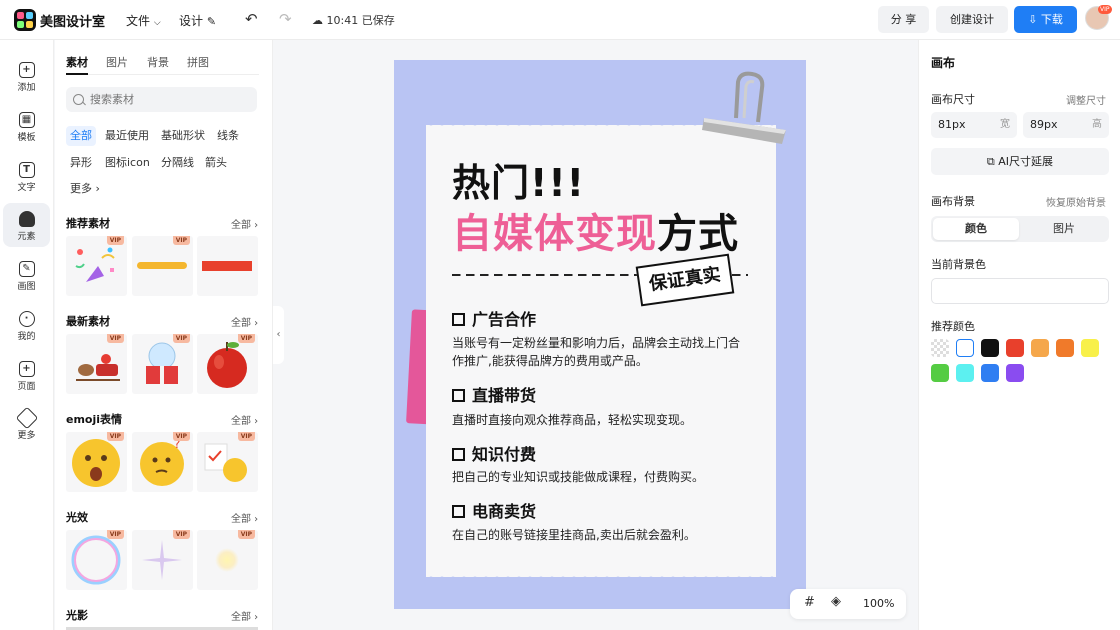 This screenshot has height=630, width=1120. What do you see at coordinates (943, 63) in the screenshot?
I see `panel-title: 画布` at bounding box center [943, 63].